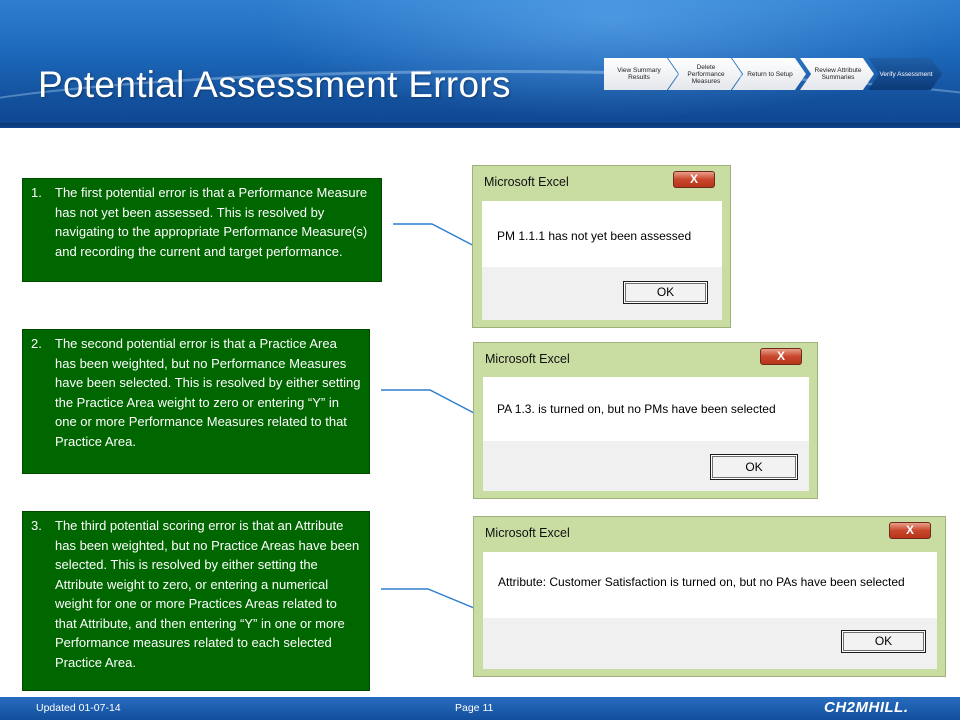 This screenshot has width=960, height=720. Describe the element at coordinates (641, 74) in the screenshot. I see `nav-view-summary-results: View Summary Results` at that location.